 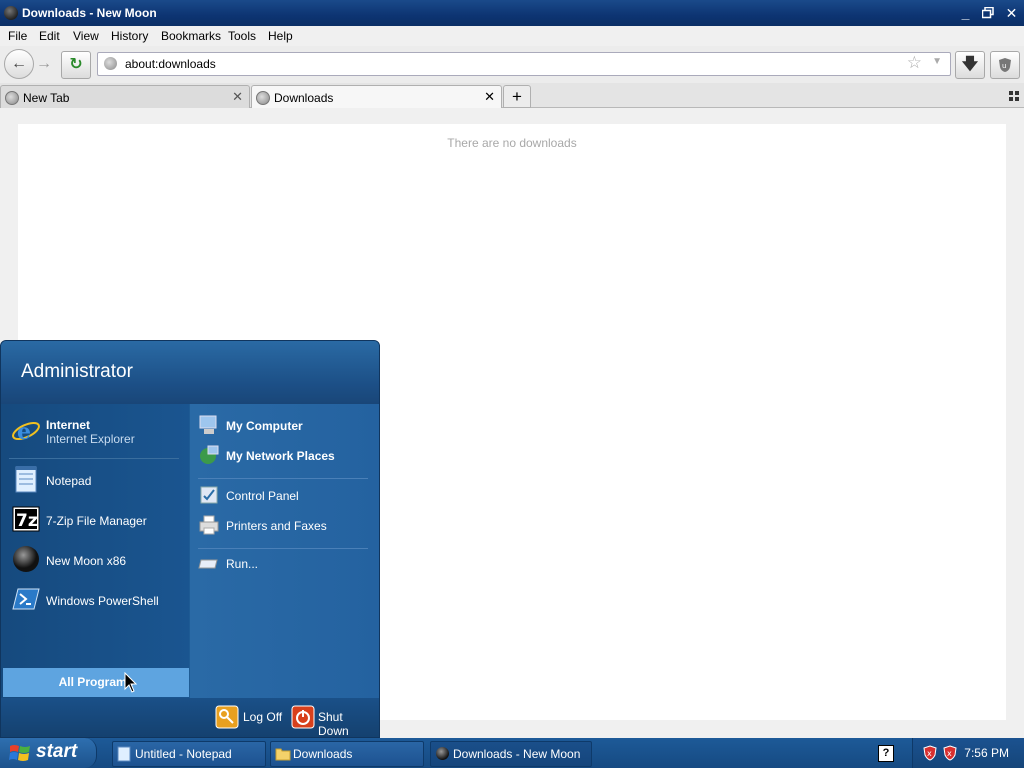 I want to click on tab-label: New Tab, so click(x=46, y=98).